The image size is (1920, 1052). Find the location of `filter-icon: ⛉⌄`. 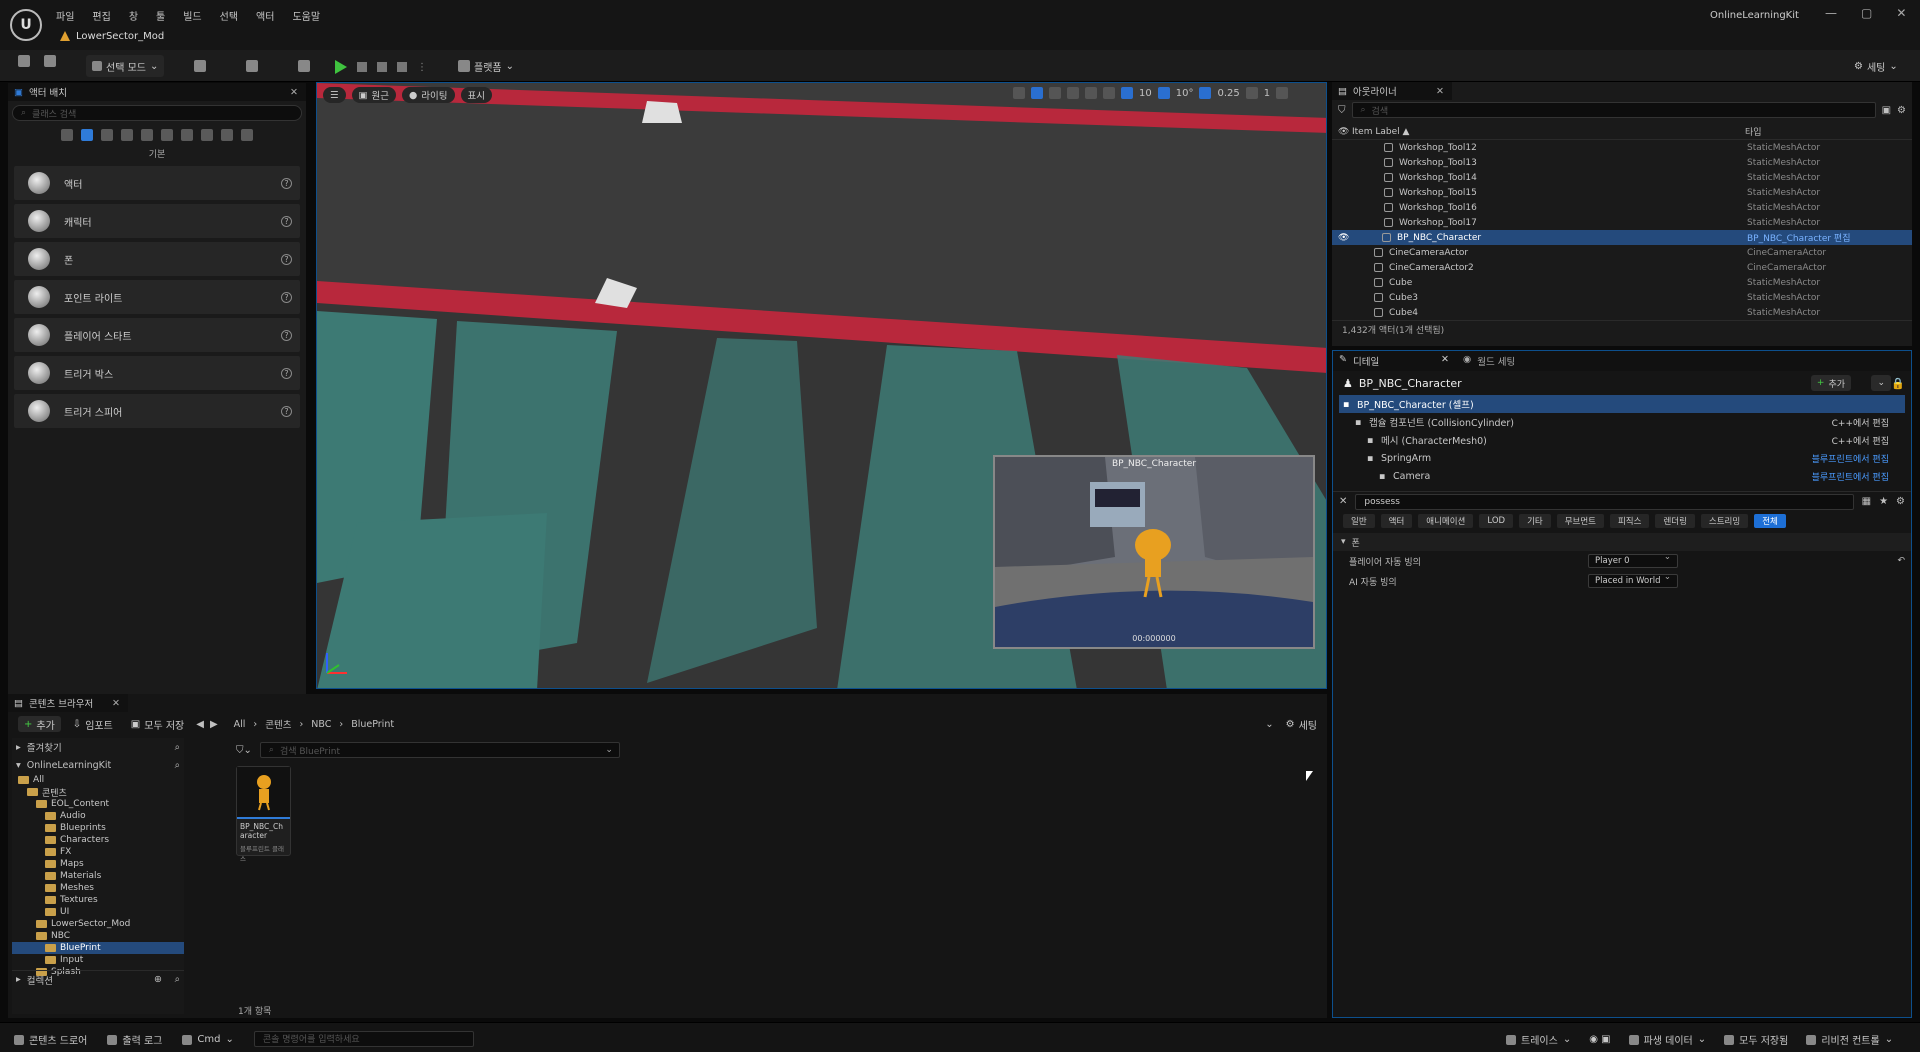

filter-icon: ⛉⌄ is located at coordinates (244, 750).